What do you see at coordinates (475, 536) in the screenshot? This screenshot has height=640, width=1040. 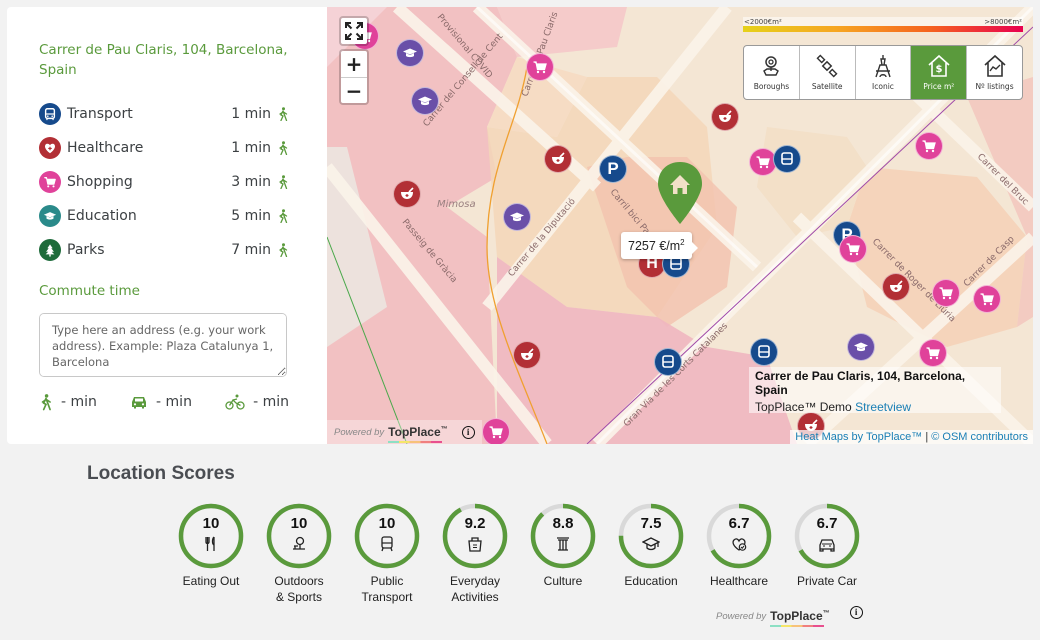 I see `score-ring: 9.2` at bounding box center [475, 536].